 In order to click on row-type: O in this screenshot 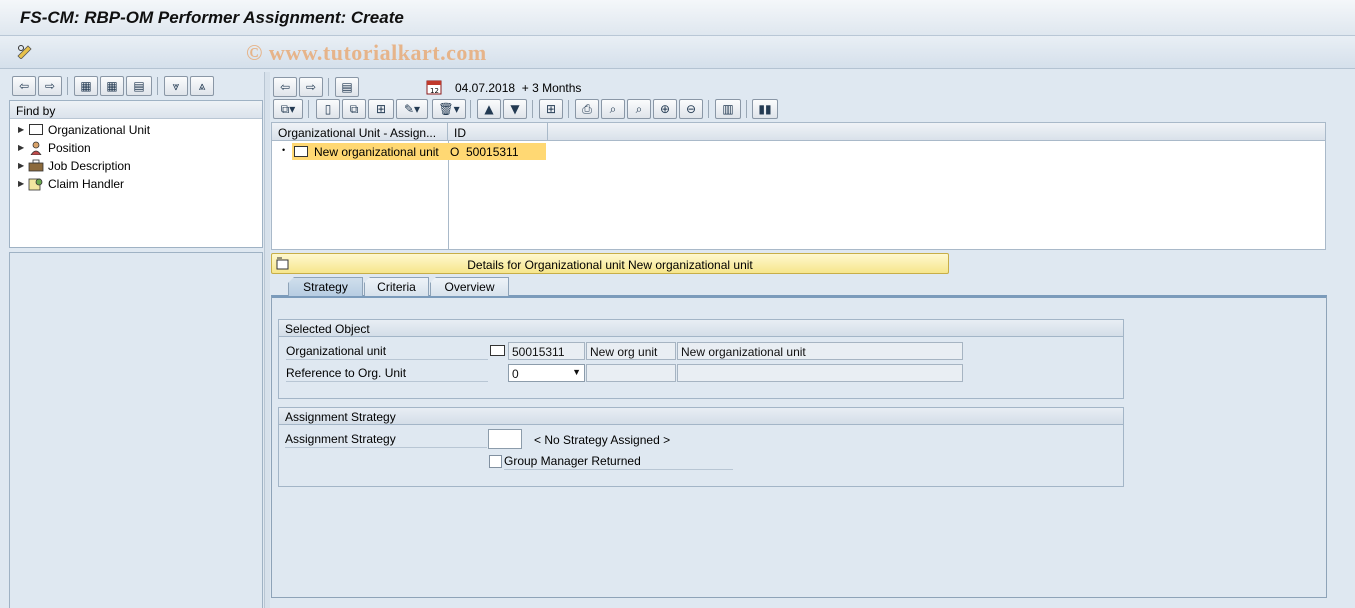, I will do `click(455, 151)`.